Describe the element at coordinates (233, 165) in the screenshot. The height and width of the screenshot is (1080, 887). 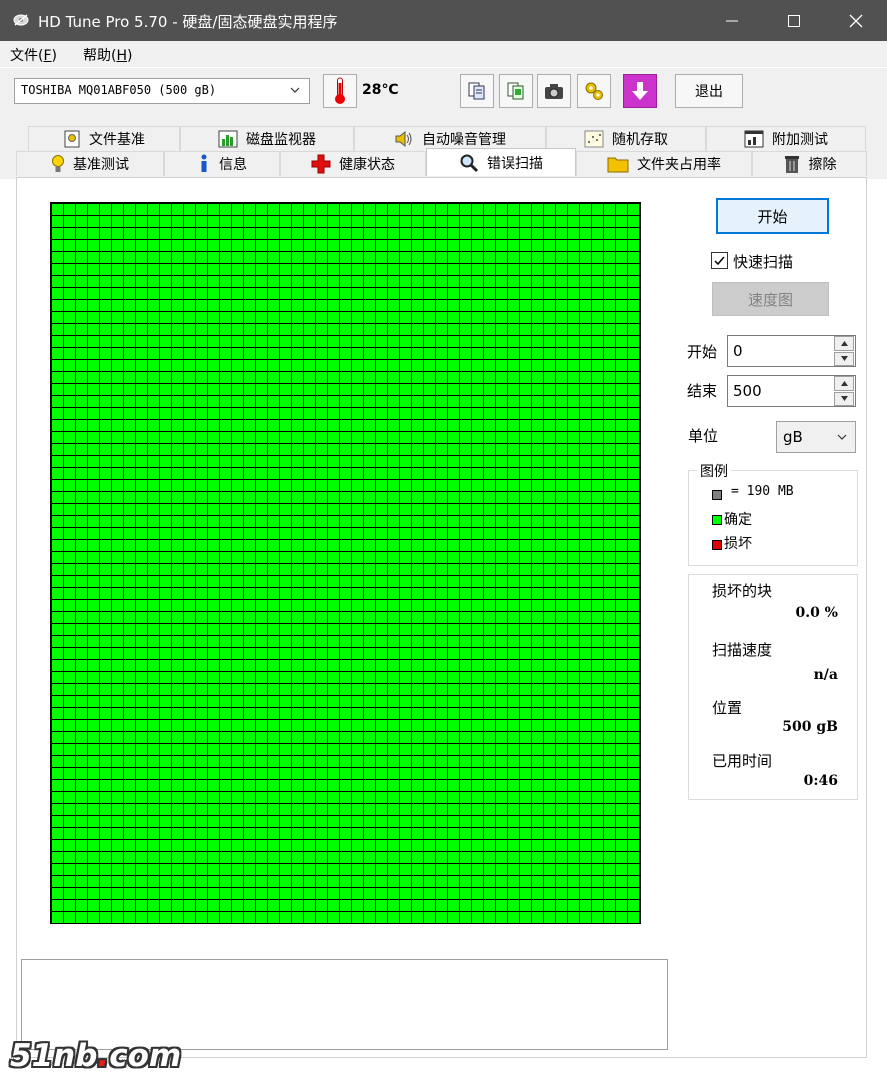
I see `tab-label: 信息` at that location.